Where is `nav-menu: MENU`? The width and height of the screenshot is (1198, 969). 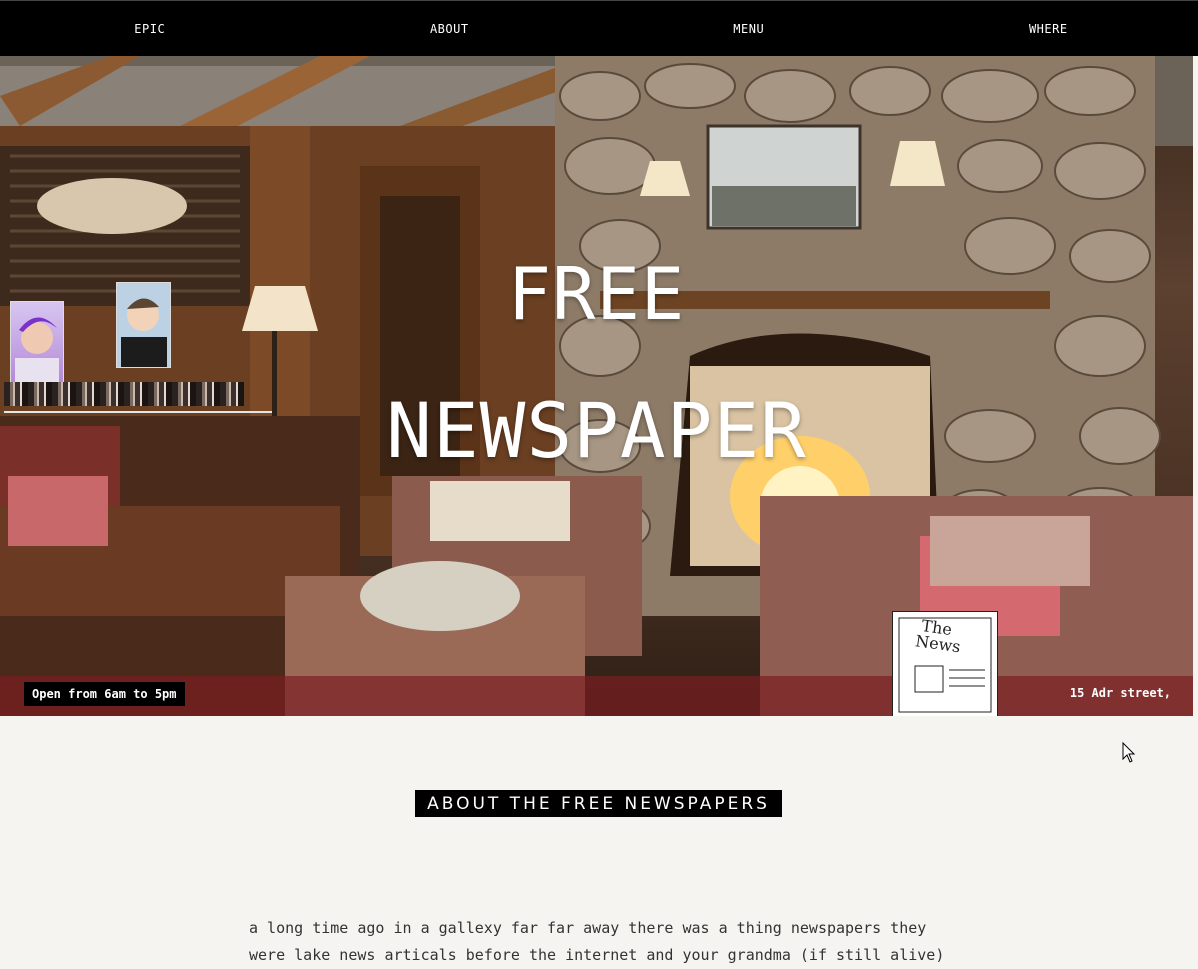 nav-menu: MENU is located at coordinates (749, 28).